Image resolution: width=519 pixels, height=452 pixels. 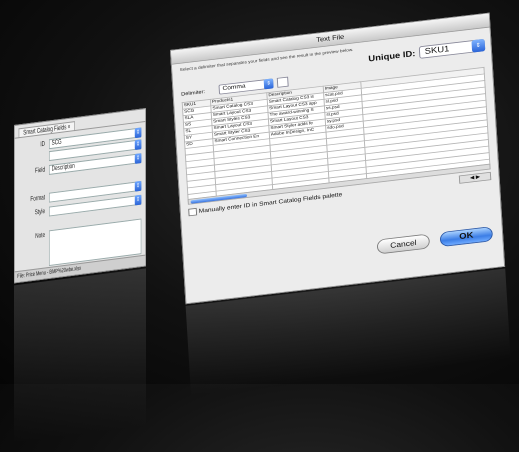 I want to click on format-label: Format, so click(x=38, y=199).